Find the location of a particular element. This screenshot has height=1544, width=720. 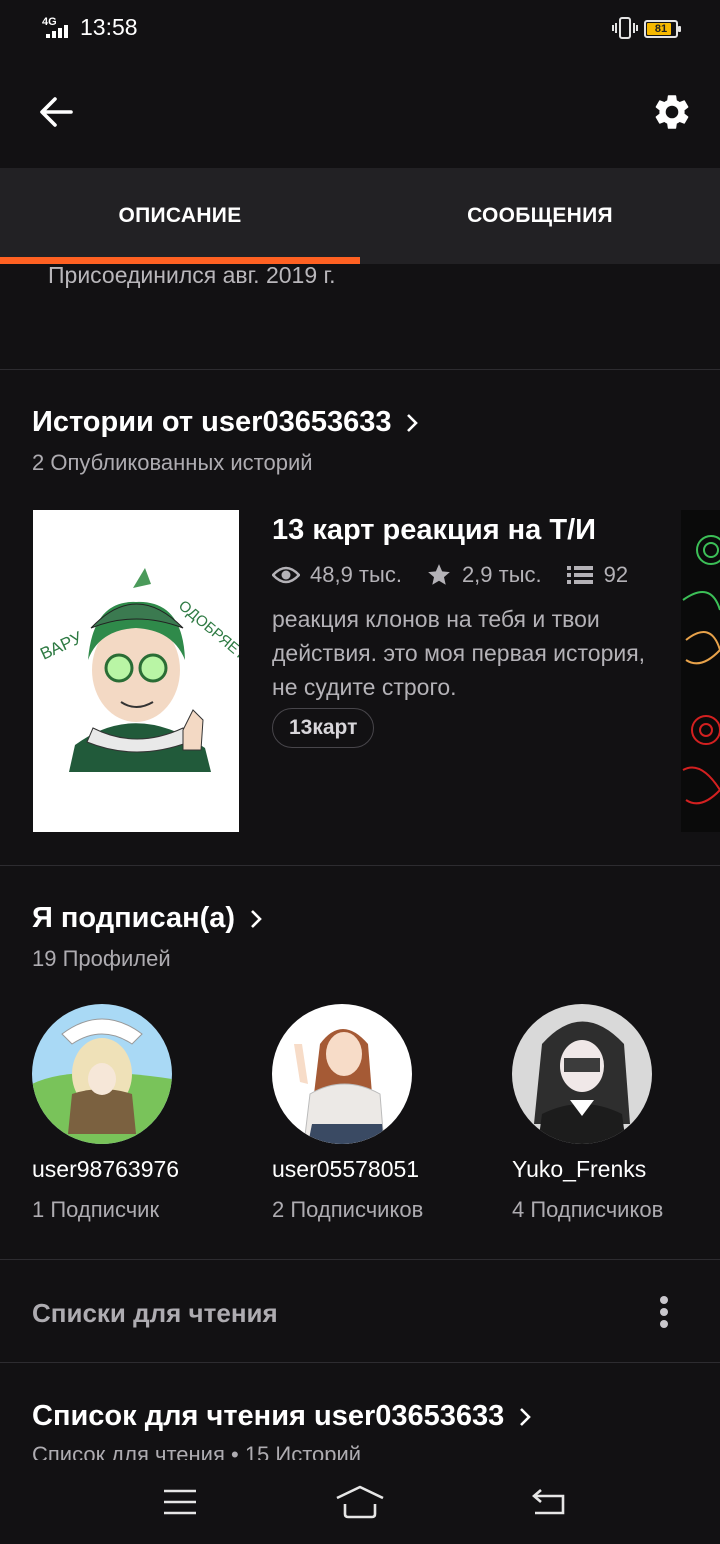

clock: 13:58 is located at coordinates (109, 27).